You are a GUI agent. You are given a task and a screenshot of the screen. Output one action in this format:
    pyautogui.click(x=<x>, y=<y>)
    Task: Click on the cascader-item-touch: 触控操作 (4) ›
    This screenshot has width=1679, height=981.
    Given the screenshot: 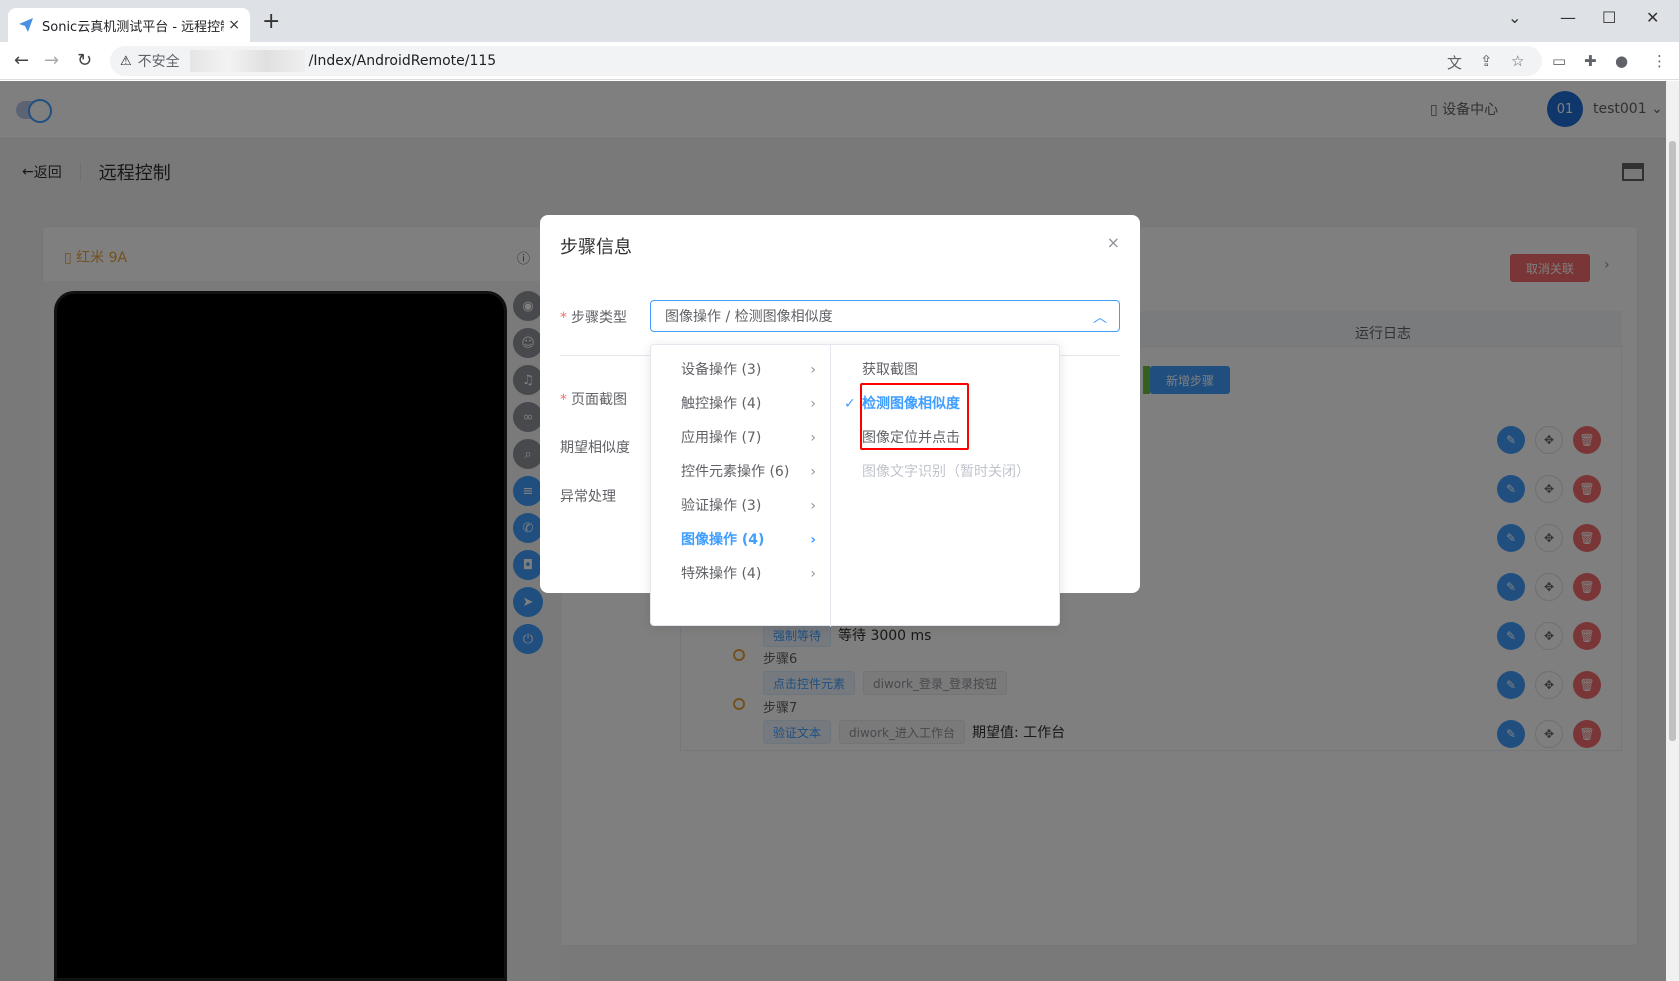 What is the action you would take?
    pyautogui.click(x=740, y=404)
    